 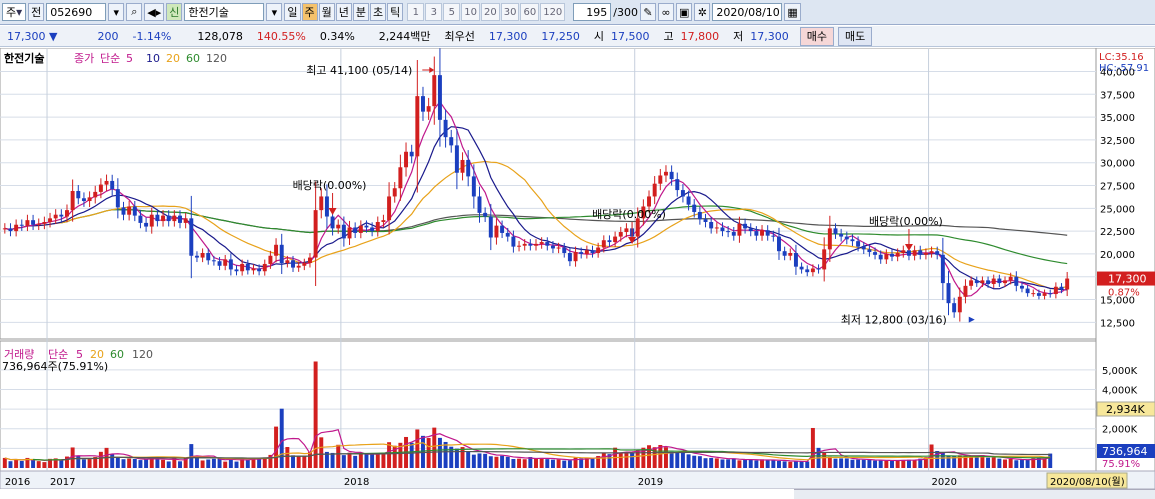 What do you see at coordinates (361, 12) in the screenshot?
I see `period-tab: 분` at bounding box center [361, 12].